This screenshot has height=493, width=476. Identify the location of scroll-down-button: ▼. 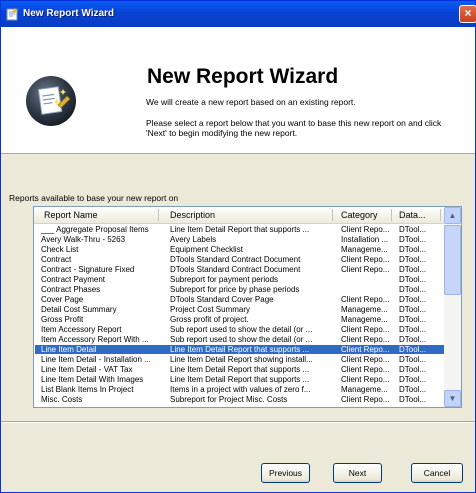
(452, 398).